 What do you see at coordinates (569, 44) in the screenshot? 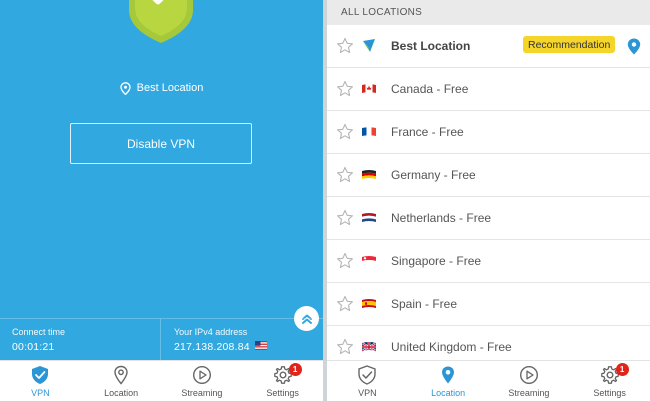
I see `recommendation-badge: Recommendation` at bounding box center [569, 44].